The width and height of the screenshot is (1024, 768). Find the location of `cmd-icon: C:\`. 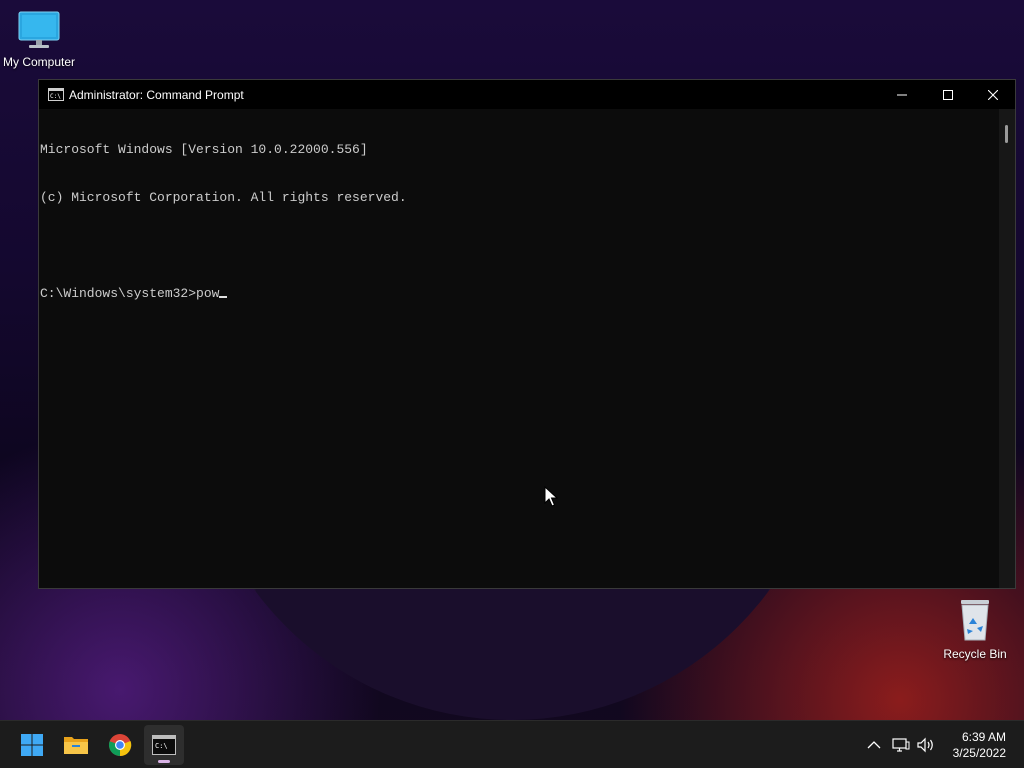

cmd-icon: C:\ is located at coordinates (56, 94).